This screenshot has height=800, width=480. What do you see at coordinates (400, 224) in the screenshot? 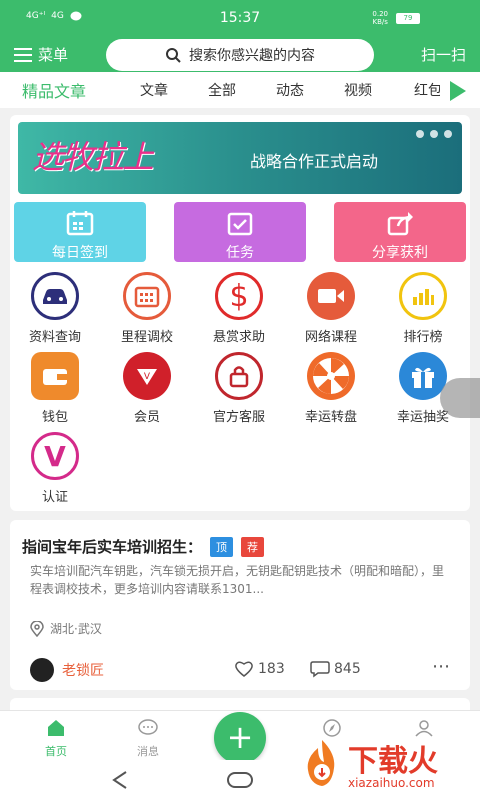
I see `share-icon` at bounding box center [400, 224].